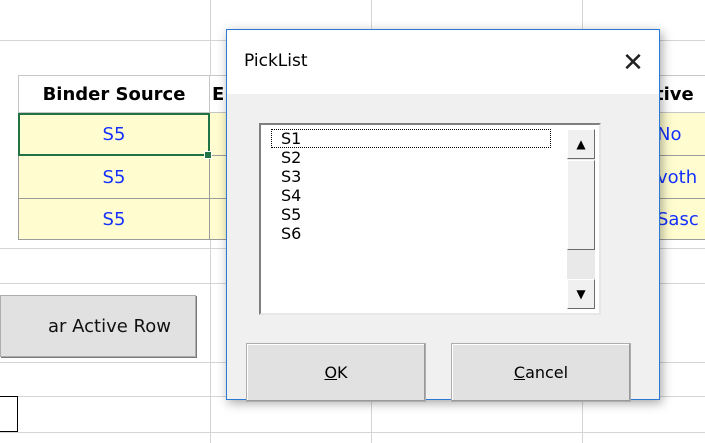 The width and height of the screenshot is (705, 443). Describe the element at coordinates (581, 144) in the screenshot. I see `scroll-up-icon: ▲` at that location.